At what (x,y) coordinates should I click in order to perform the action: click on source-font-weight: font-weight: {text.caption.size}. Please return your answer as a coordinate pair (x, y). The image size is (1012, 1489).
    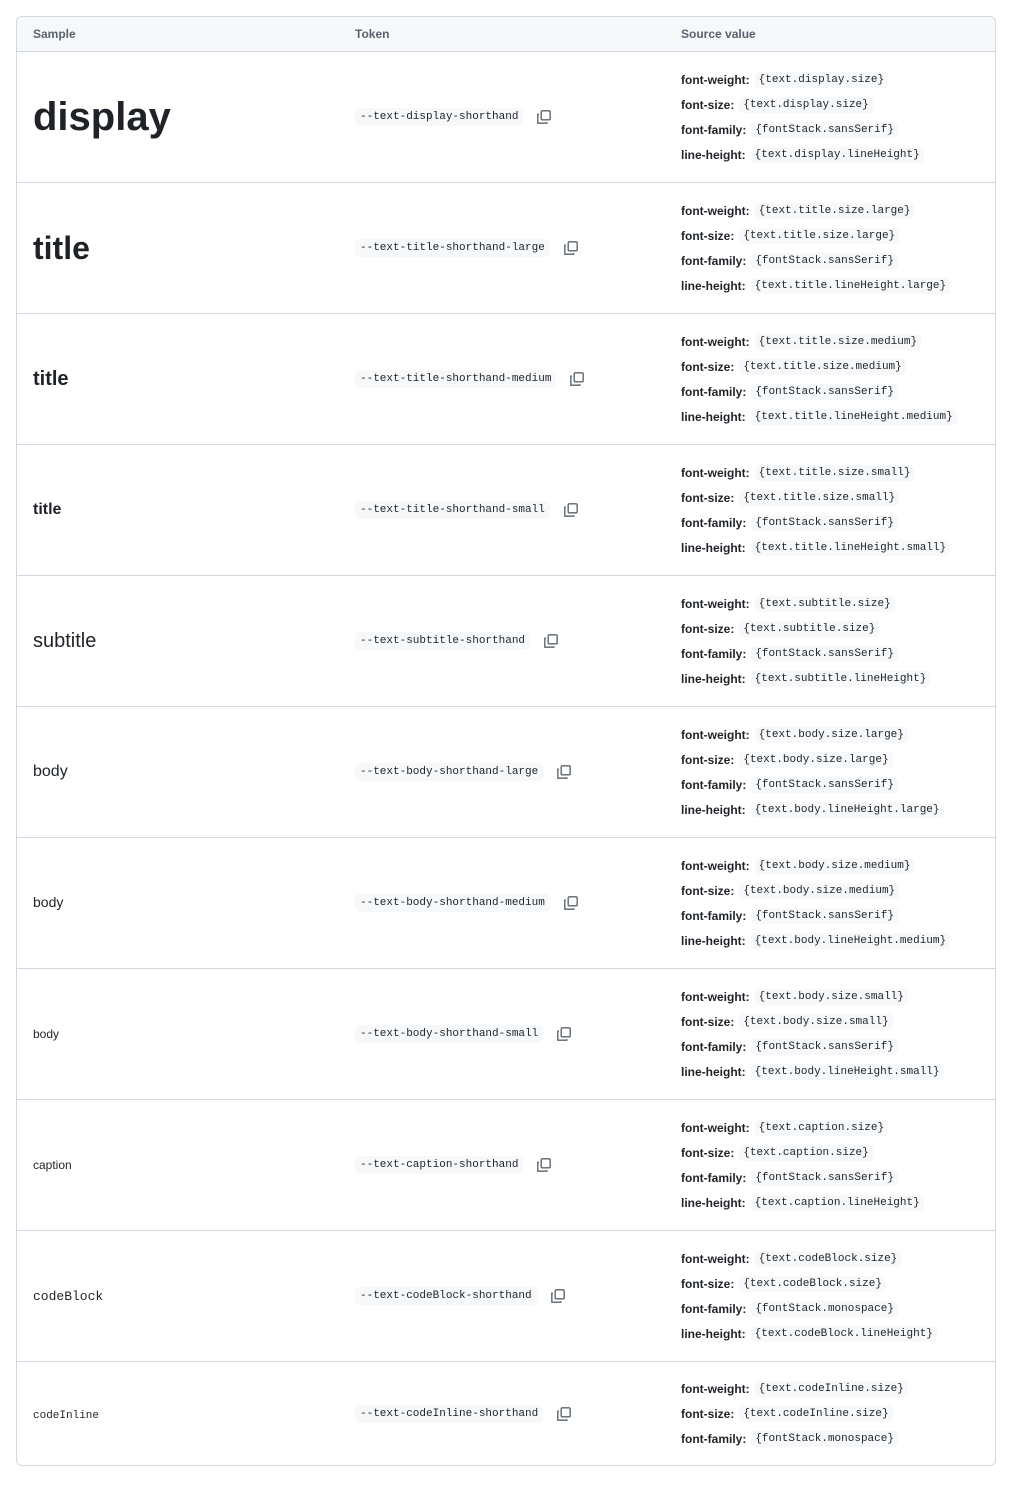
    Looking at the image, I should click on (838, 1127).